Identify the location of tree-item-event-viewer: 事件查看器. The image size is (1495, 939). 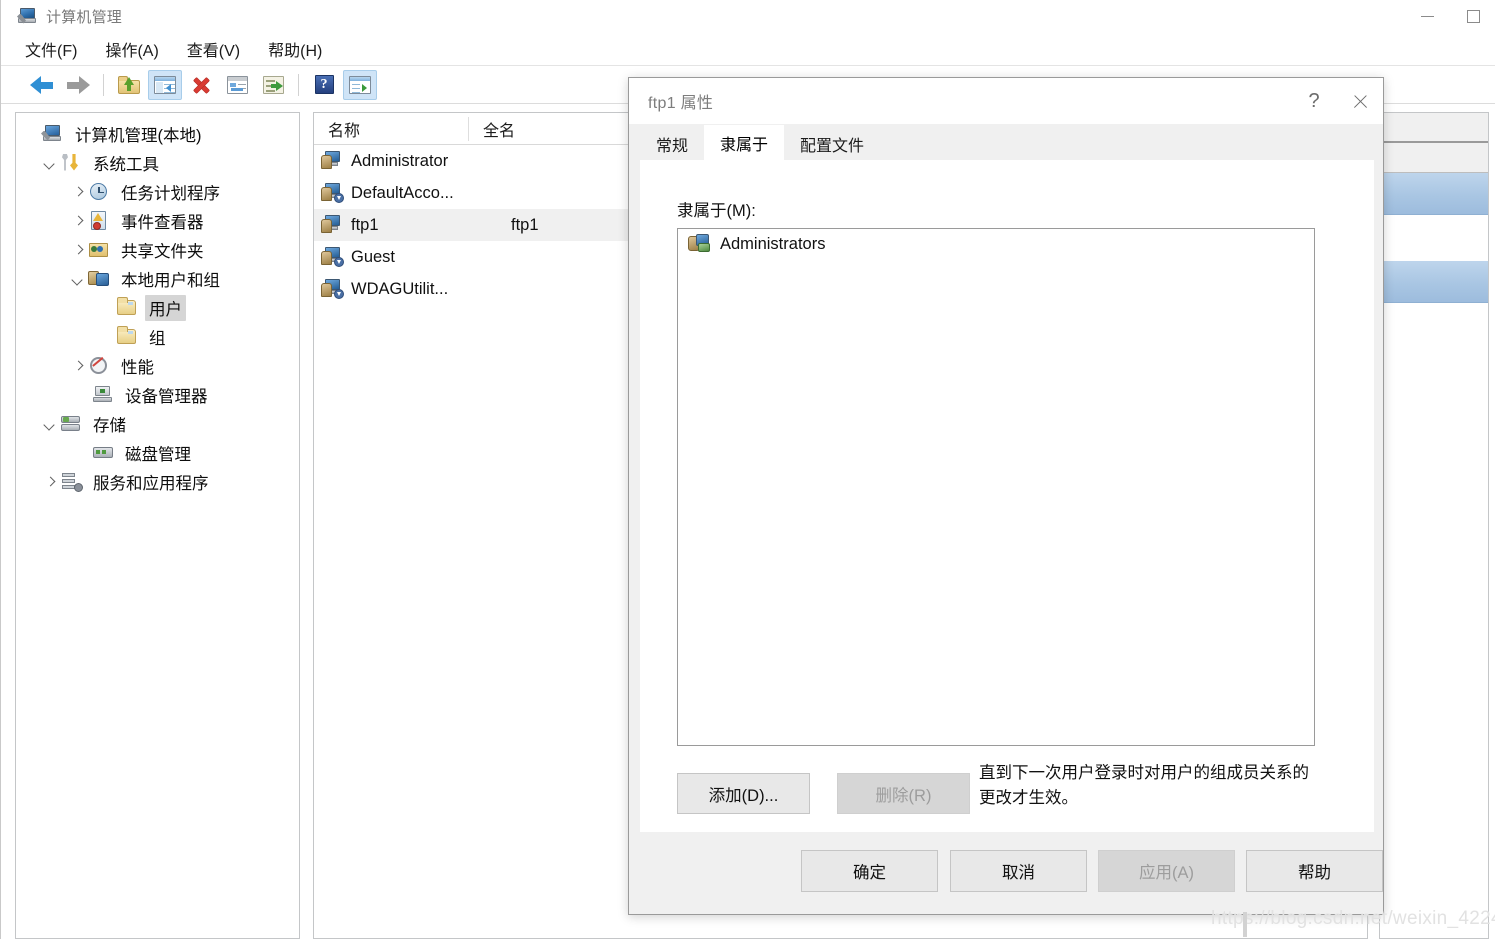
(157, 220).